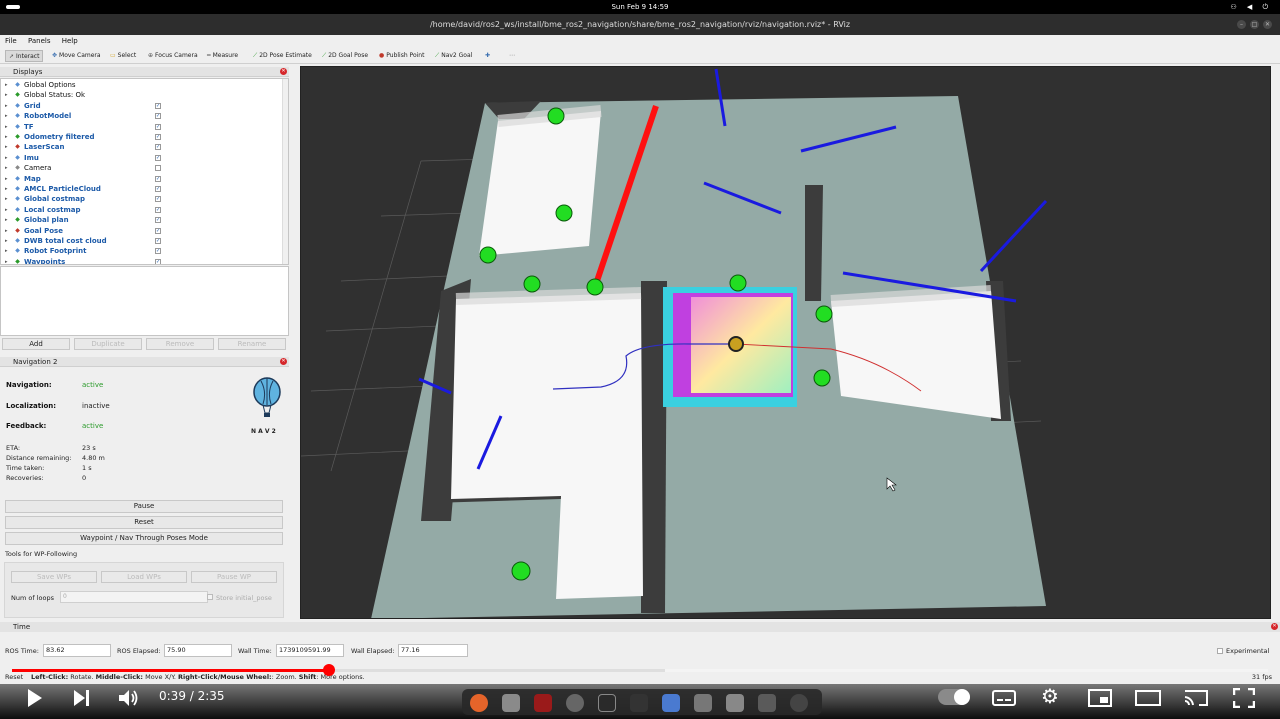 This screenshot has width=1280, height=719. I want to click on tool-publish-point: ● Publish Point, so click(401, 56).